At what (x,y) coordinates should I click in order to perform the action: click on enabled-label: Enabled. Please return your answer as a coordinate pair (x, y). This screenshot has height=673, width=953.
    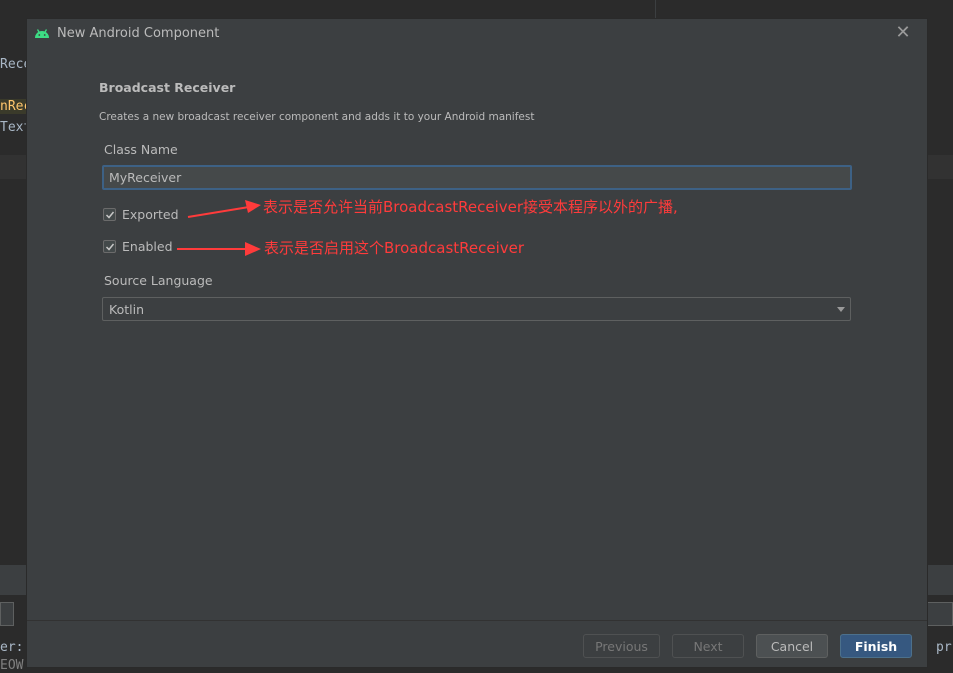
    Looking at the image, I should click on (147, 246).